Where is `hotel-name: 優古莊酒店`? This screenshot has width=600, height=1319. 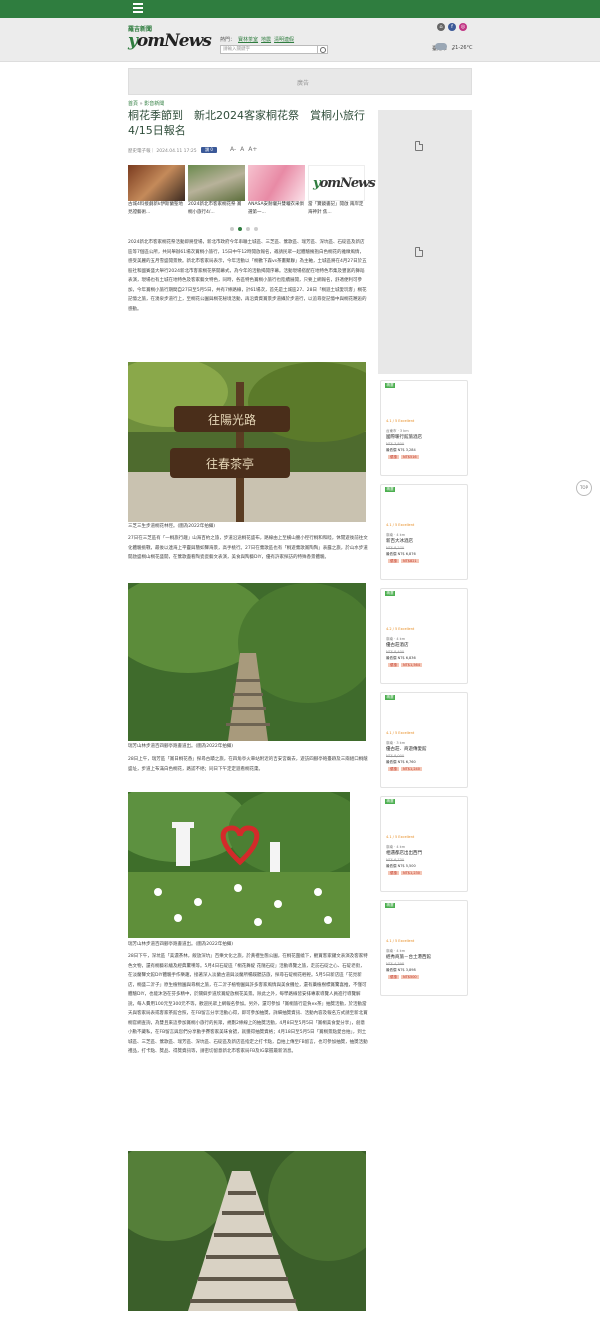
hotel-name: 優古莊酒店 is located at coordinates (397, 645).